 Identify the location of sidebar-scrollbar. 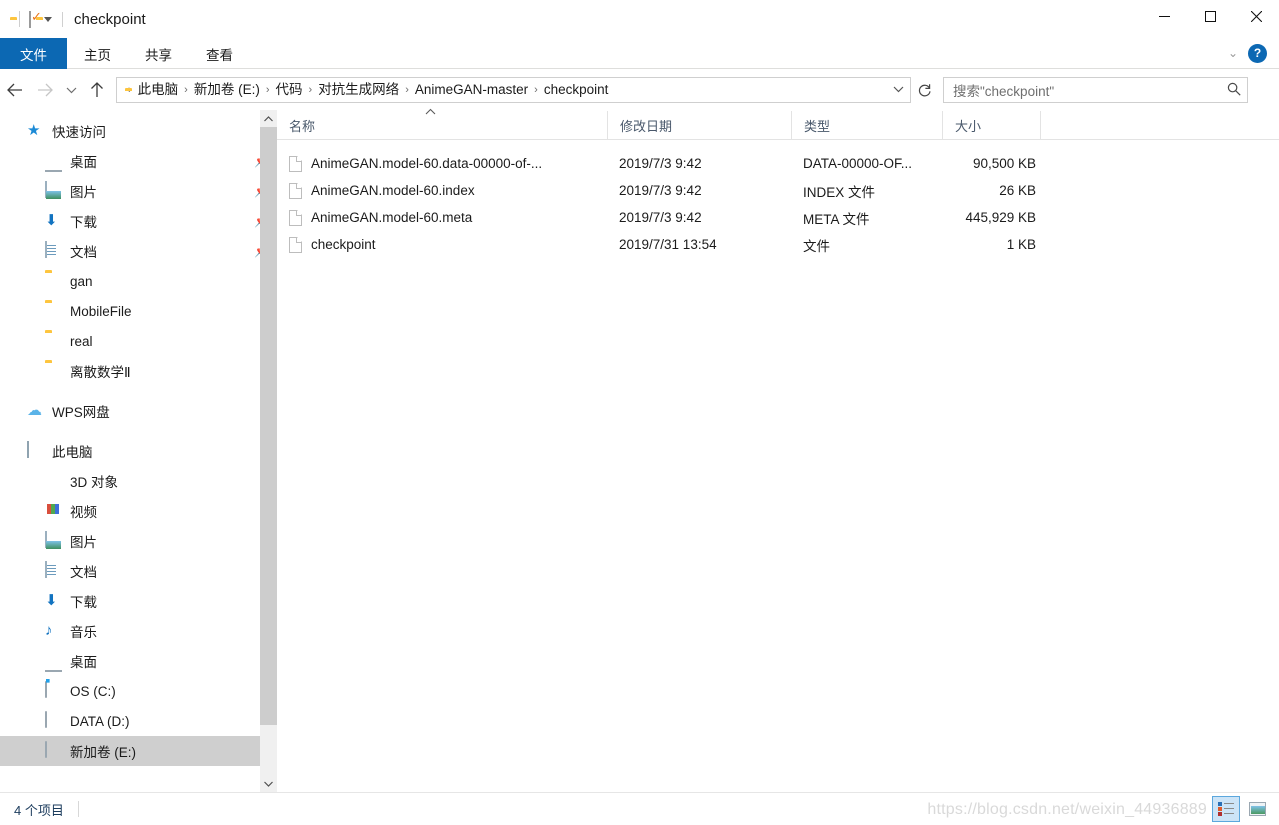
(268, 451).